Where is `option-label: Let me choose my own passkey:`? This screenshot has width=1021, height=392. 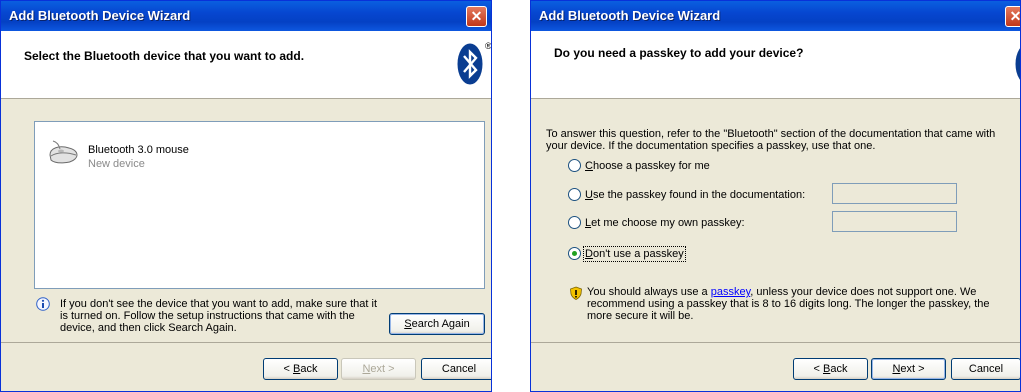
option-label: Let me choose my own passkey: is located at coordinates (665, 222).